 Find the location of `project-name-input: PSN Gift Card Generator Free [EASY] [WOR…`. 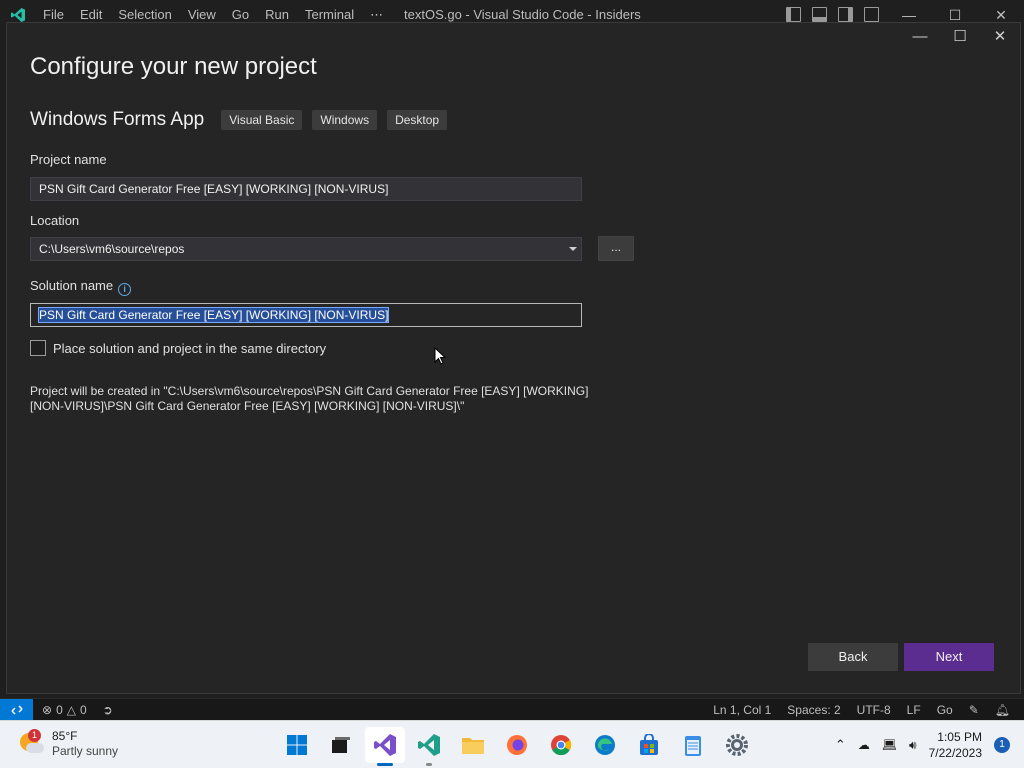

project-name-input: PSN Gift Card Generator Free [EASY] [WOR… is located at coordinates (306, 189).